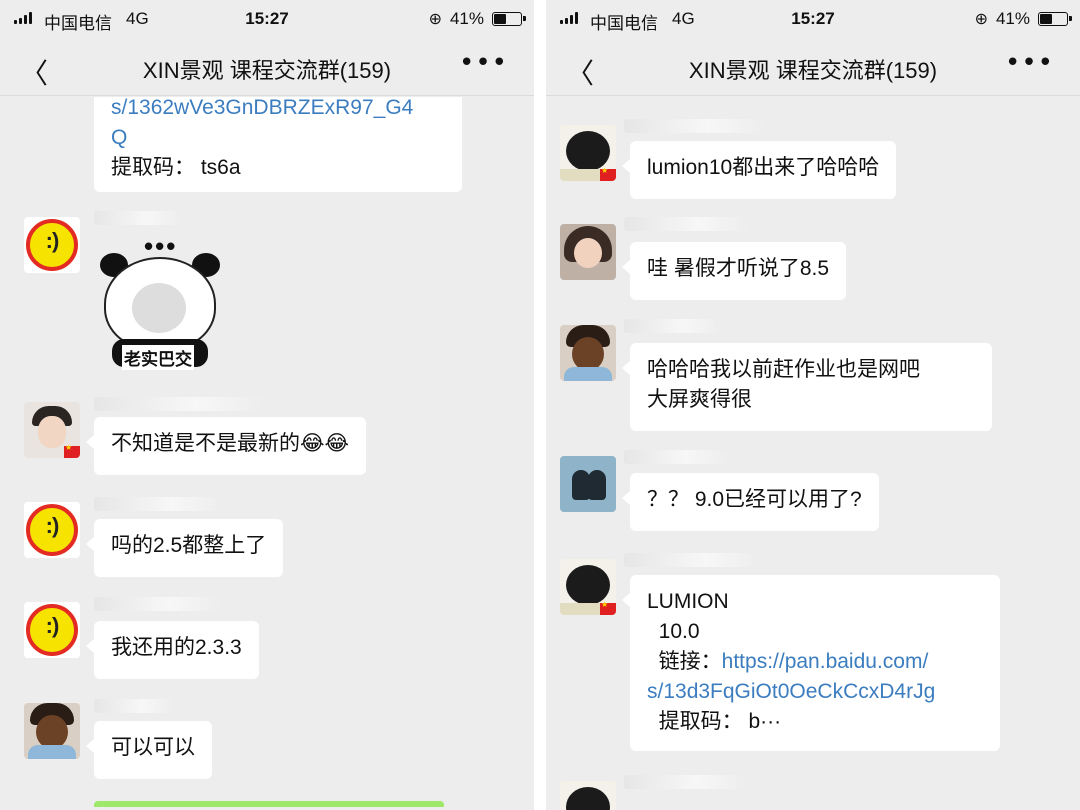 Image resolution: width=1080 pixels, height=810 pixels. Describe the element at coordinates (807, 387) in the screenshot. I see `message-bubble: 哈哈哈我以前赶作业也是网吧 大屏爽得很` at that location.